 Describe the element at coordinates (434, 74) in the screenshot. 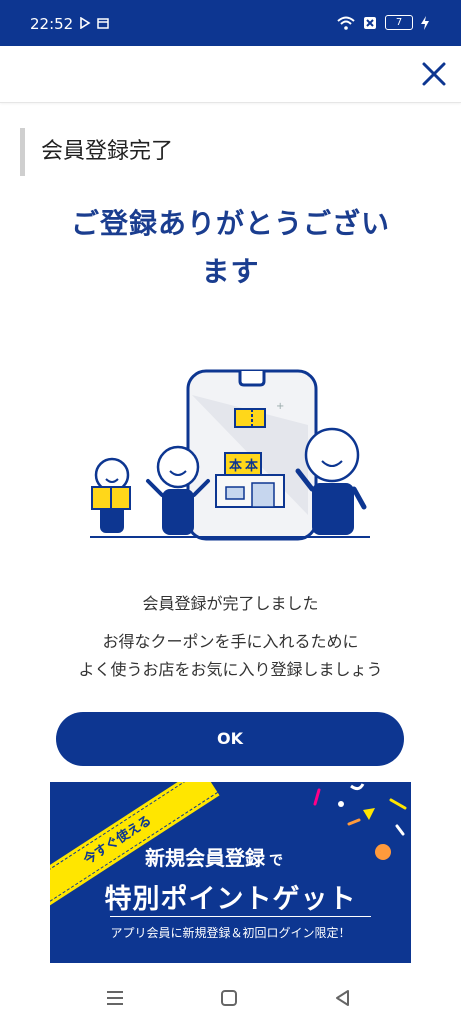

I see `close-icon` at that location.